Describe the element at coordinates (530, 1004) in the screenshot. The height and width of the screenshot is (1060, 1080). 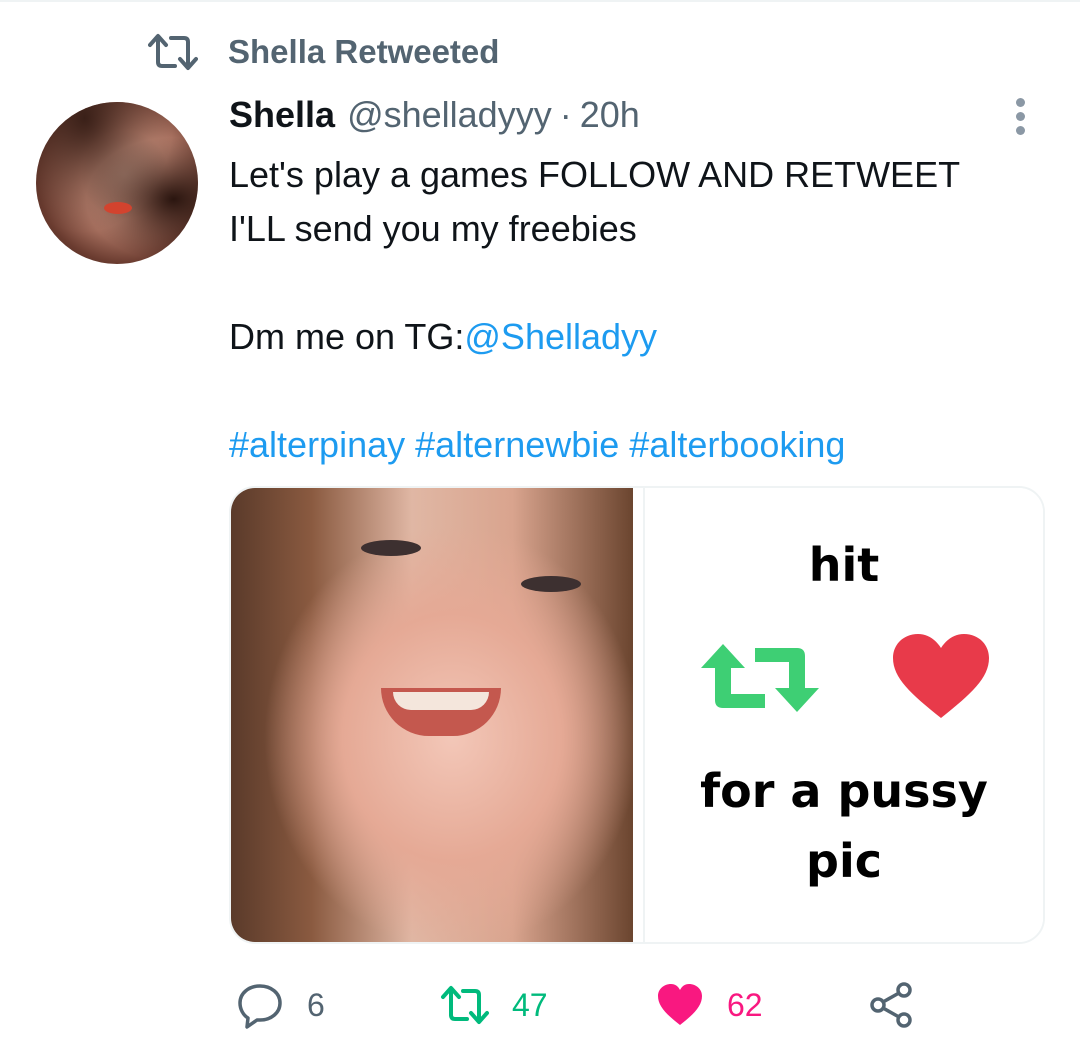
I see `retweet-count: 47` at that location.